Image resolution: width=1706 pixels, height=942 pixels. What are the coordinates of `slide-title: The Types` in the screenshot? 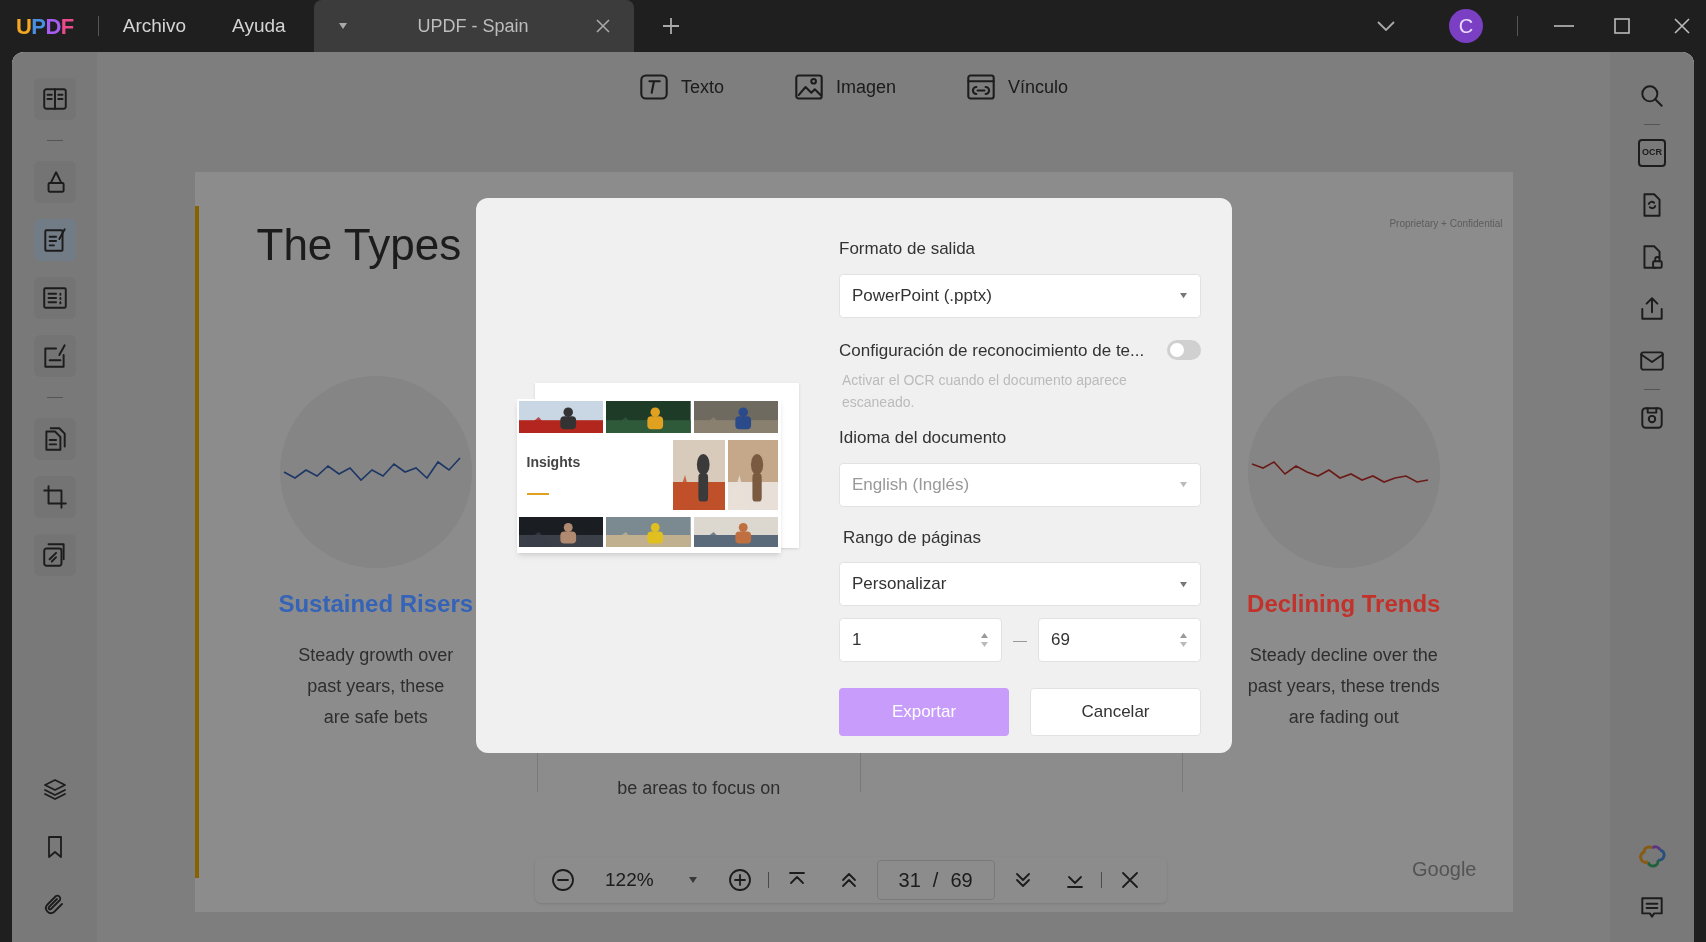 It's located at (359, 245).